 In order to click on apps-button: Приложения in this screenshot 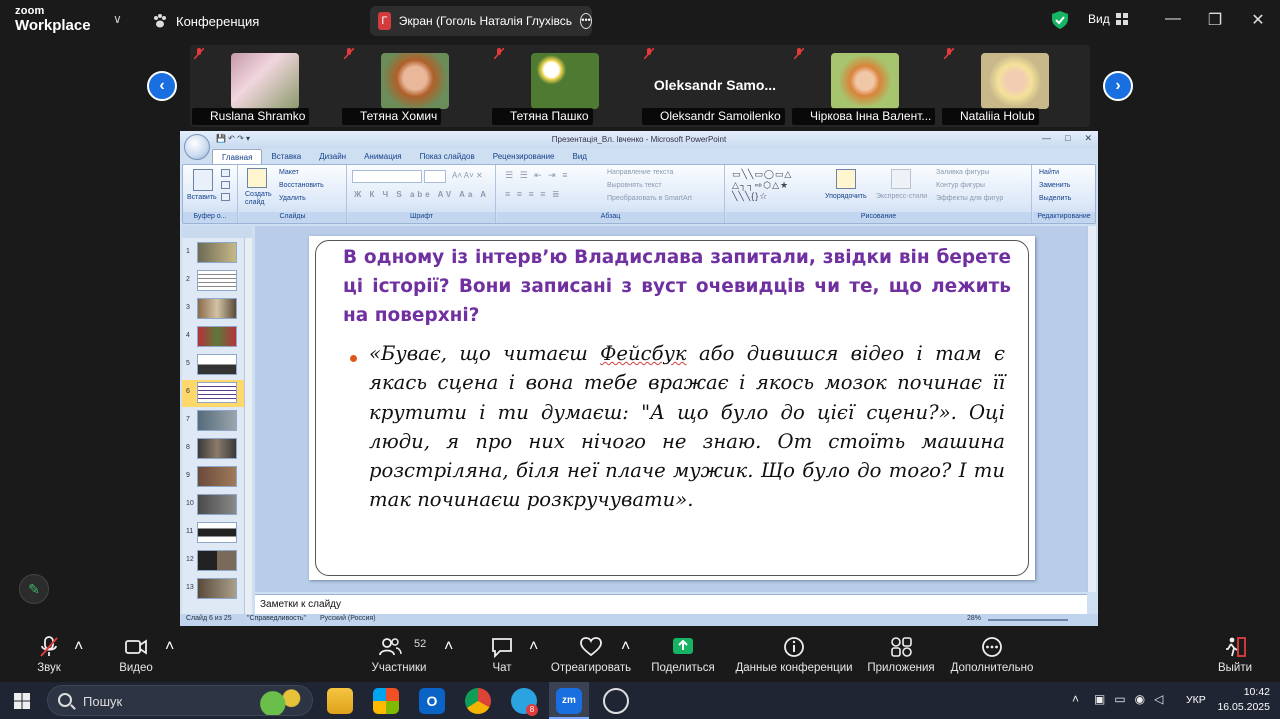, I will do `click(901, 655)`.